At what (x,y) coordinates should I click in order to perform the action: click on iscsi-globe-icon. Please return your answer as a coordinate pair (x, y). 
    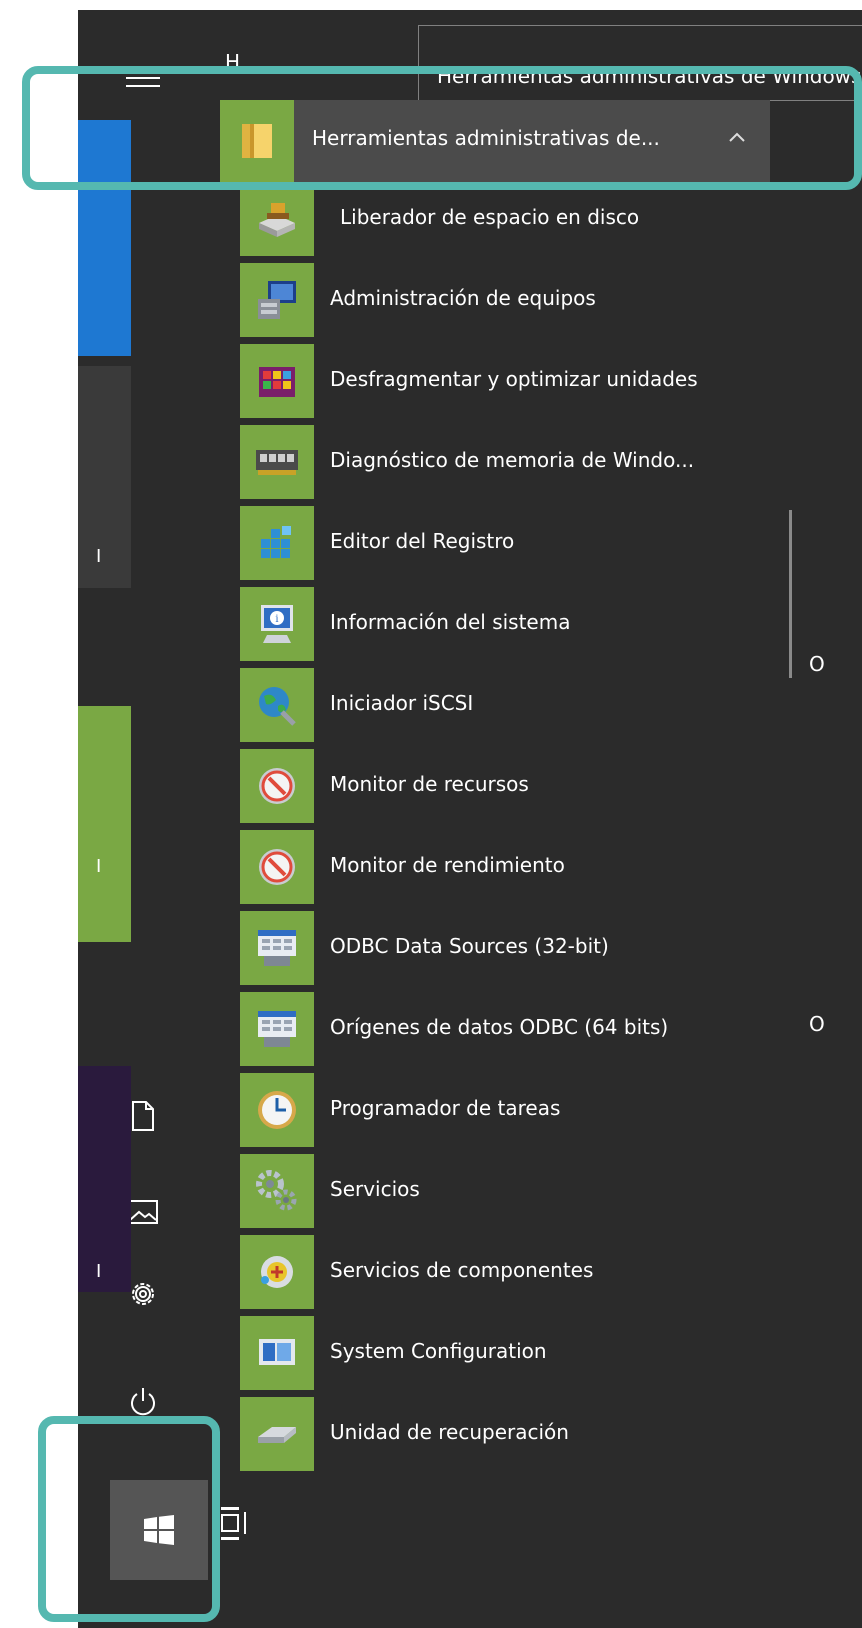
    Looking at the image, I should click on (277, 706).